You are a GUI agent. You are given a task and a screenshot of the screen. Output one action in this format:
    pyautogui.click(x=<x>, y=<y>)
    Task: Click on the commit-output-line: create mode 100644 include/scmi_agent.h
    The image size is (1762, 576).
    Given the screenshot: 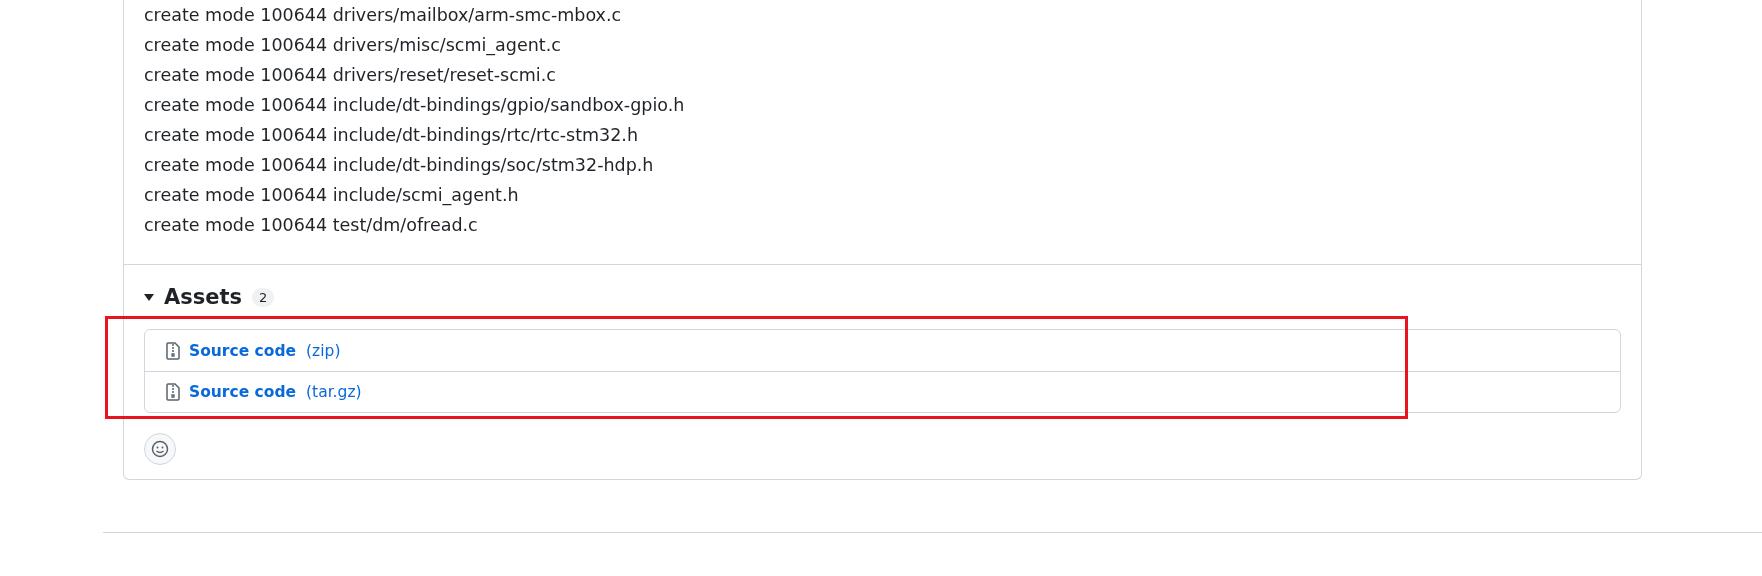 What is the action you would take?
    pyautogui.click(x=332, y=196)
    